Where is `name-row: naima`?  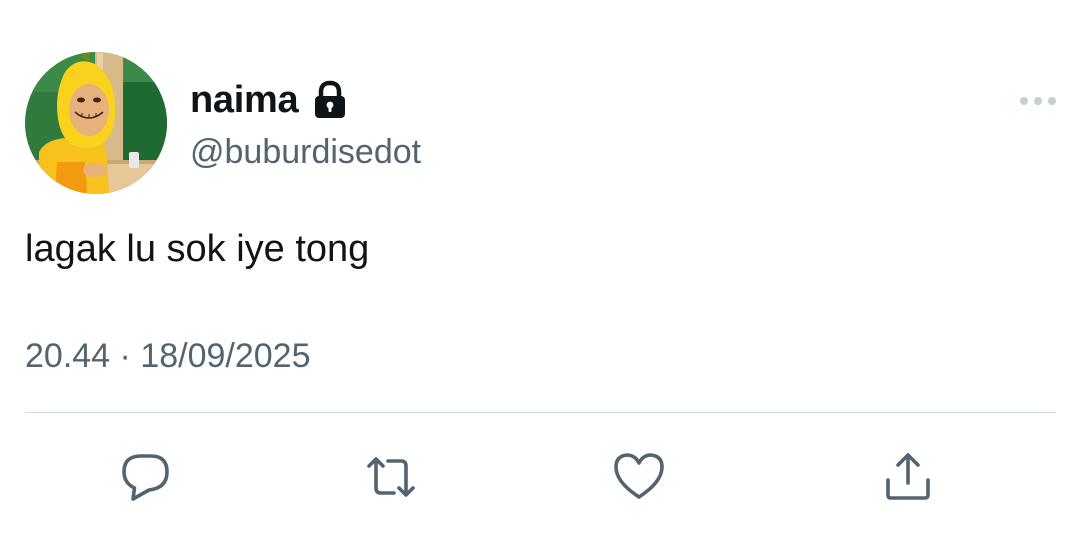 name-row: naima is located at coordinates (269, 100).